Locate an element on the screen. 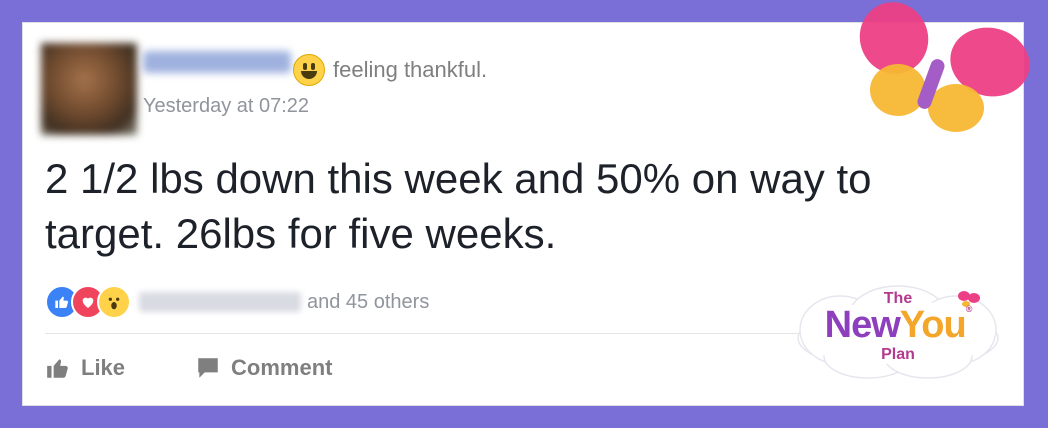  comment-bubble-icon is located at coordinates (208, 368).